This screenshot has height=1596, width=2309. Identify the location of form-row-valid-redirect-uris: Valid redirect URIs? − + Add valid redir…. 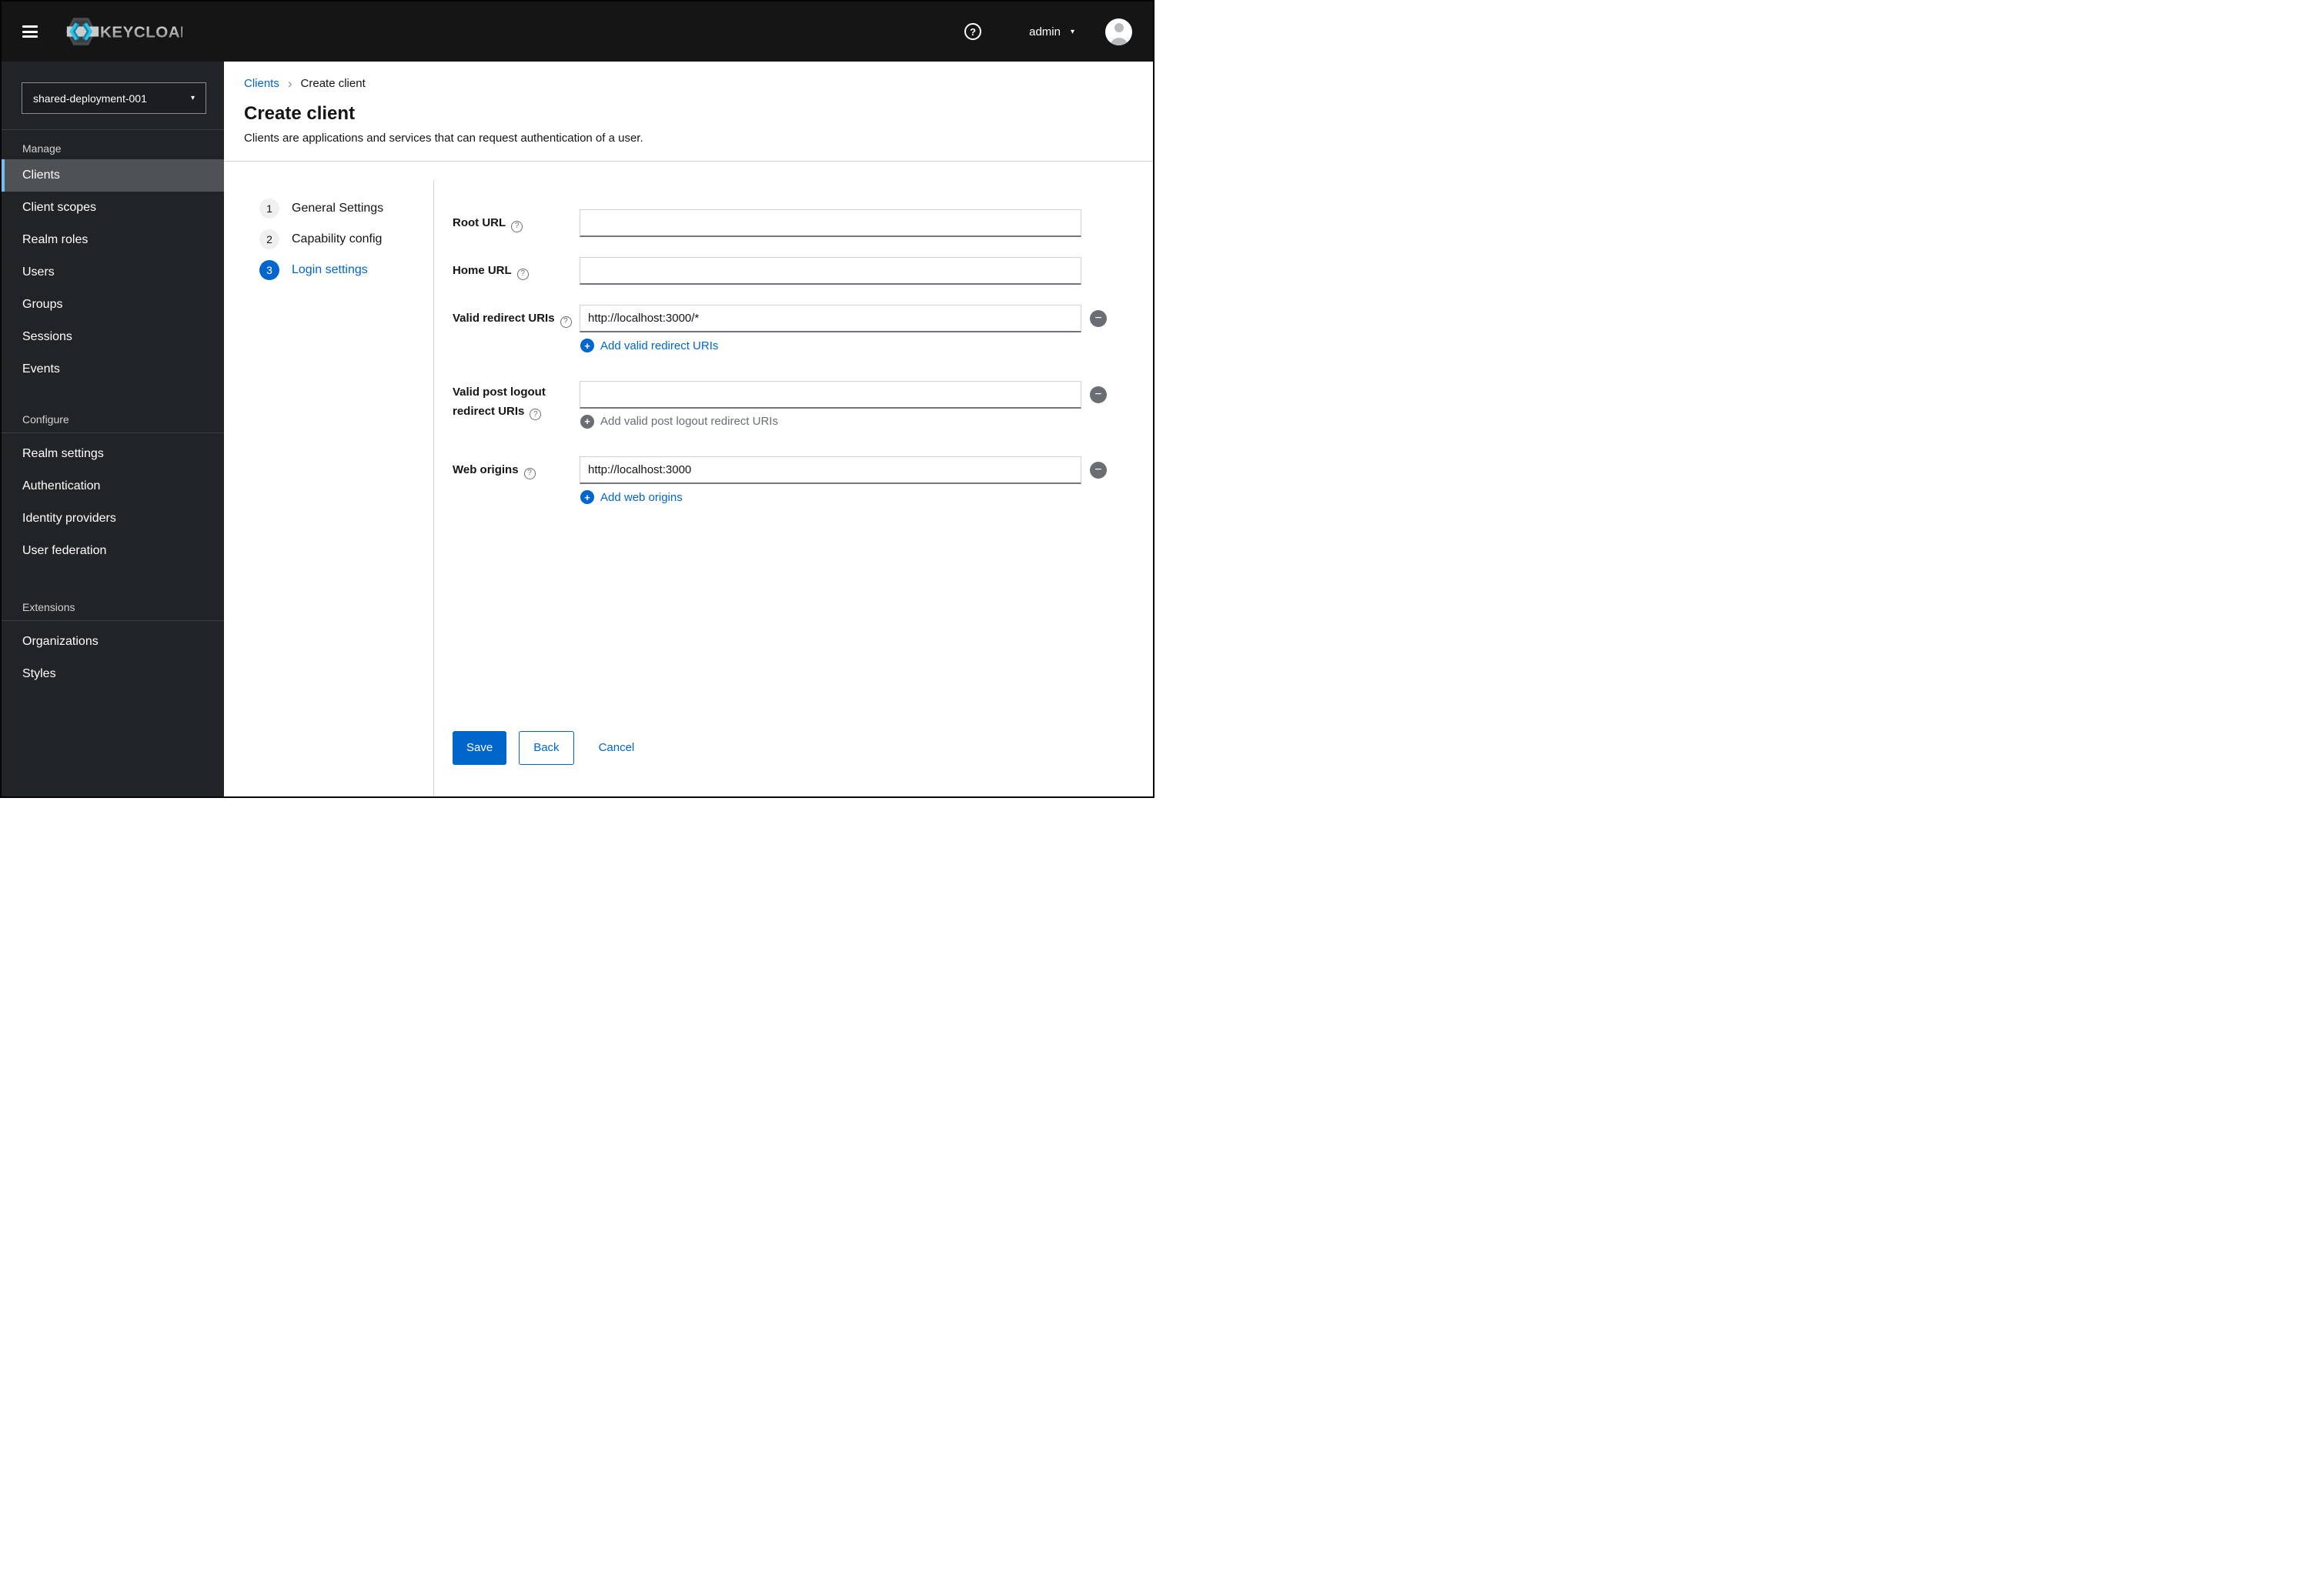
(780, 329).